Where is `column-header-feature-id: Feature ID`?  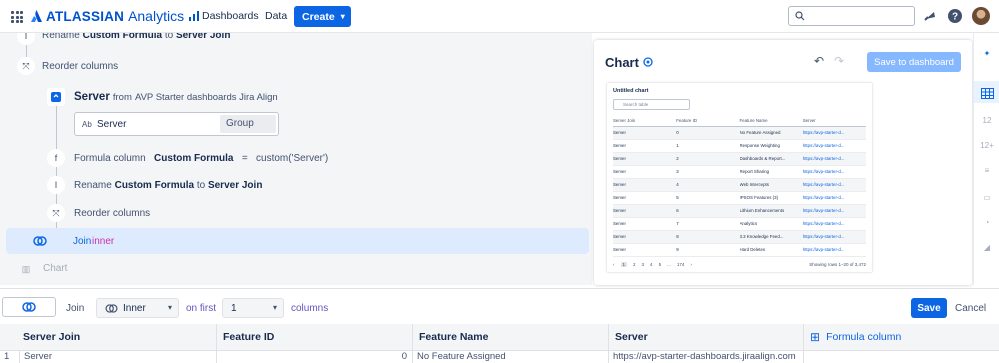 column-header-feature-id: Feature ID is located at coordinates (315, 337).